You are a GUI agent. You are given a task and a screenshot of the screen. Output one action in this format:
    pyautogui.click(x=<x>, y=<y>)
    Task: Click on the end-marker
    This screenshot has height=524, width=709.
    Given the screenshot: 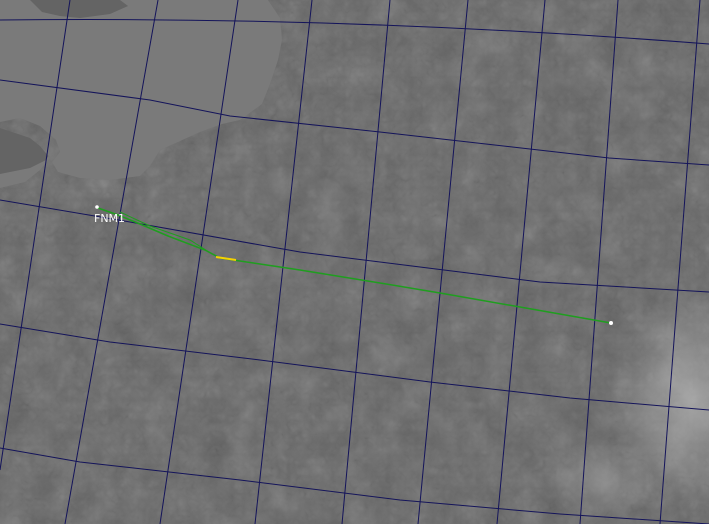 What is the action you would take?
    pyautogui.click(x=611, y=323)
    